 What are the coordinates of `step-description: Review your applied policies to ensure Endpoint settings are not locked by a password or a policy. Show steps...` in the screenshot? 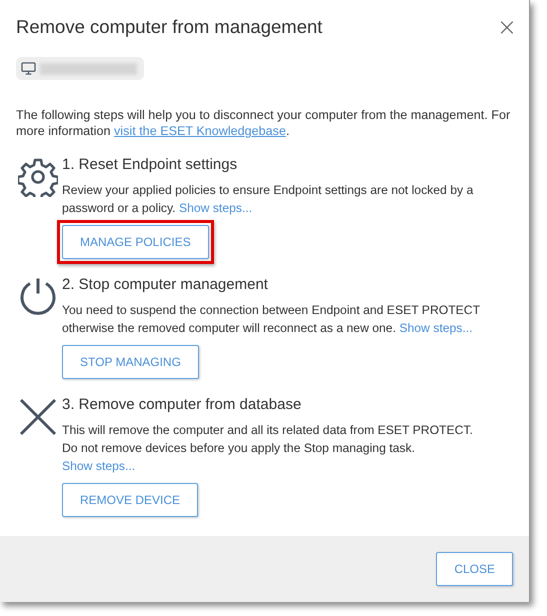 It's located at (268, 199).